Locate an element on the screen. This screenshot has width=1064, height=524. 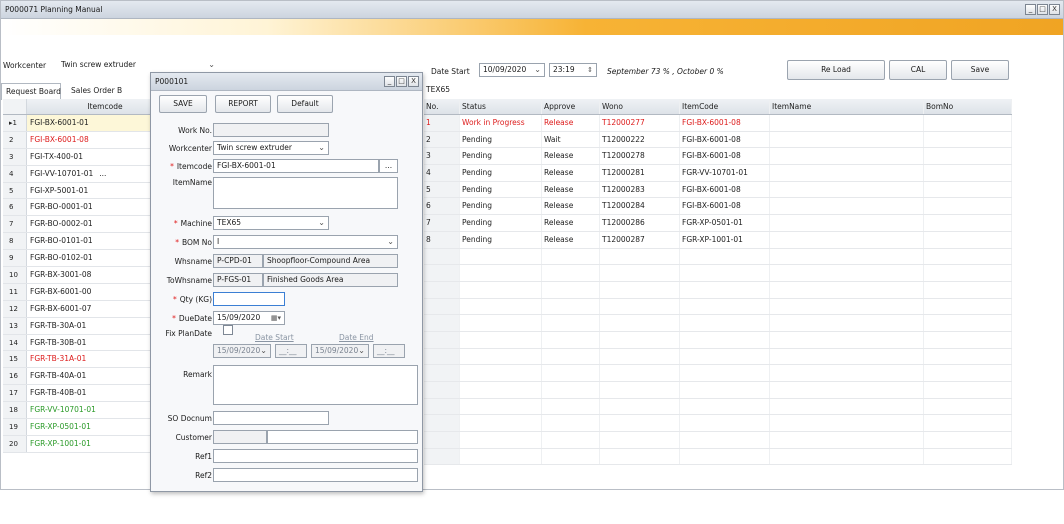
itemcode-field: FGI-BX-6001-01 is located at coordinates (296, 166).